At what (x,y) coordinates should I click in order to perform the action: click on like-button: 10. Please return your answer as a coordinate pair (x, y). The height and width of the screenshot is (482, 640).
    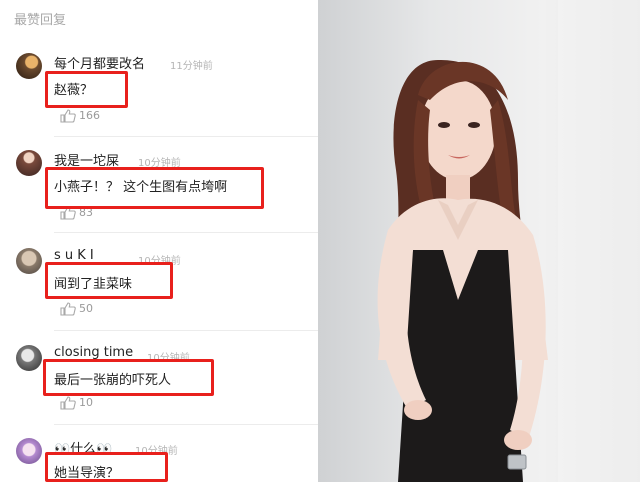
    Looking at the image, I should click on (76, 402).